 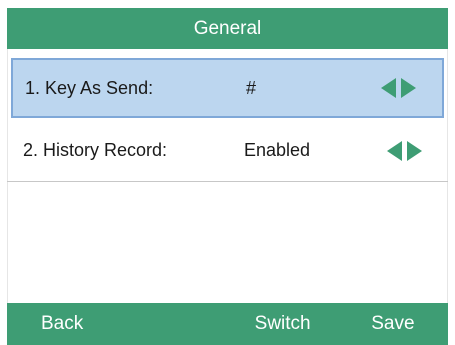 I want to click on softkey-bar: Back Switch Save, so click(x=227, y=324).